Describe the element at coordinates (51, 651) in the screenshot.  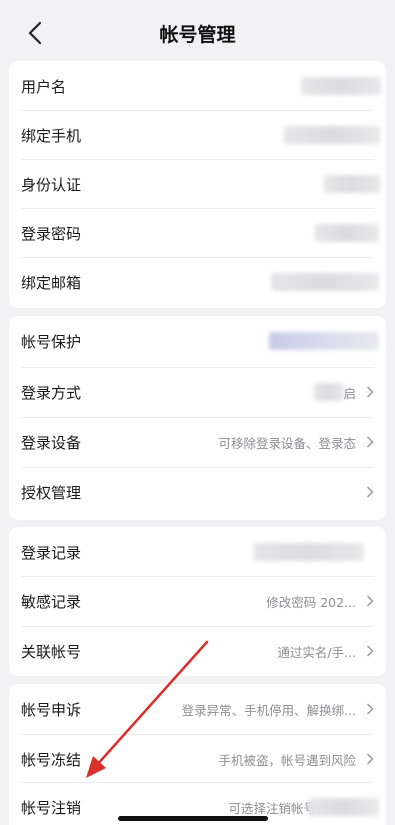
I see `row-label: 关联帐号` at that location.